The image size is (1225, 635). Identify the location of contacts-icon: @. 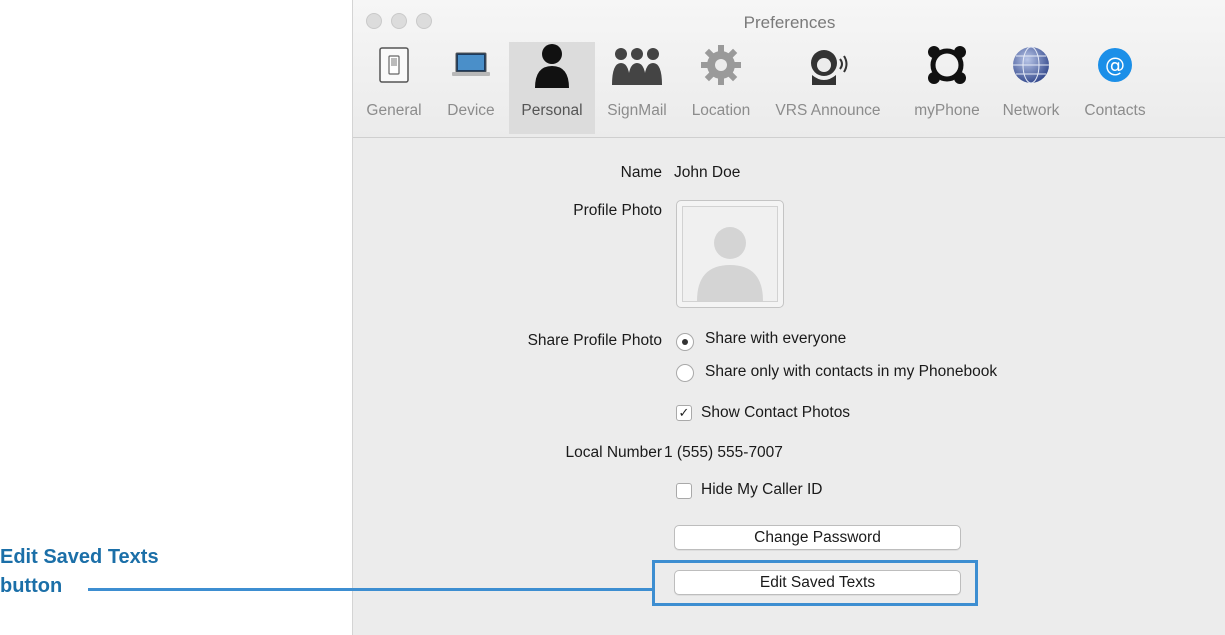
(1115, 65).